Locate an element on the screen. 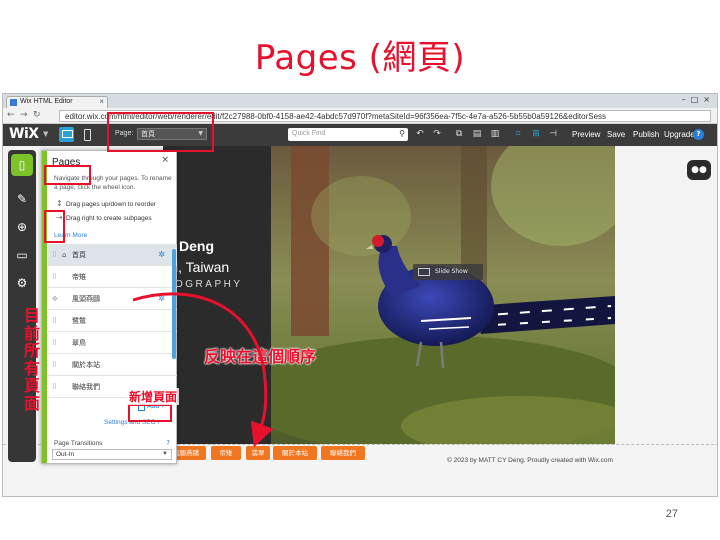 The image size is (720, 540). quick-find-input: Quick Find ⚲ is located at coordinates (348, 134).